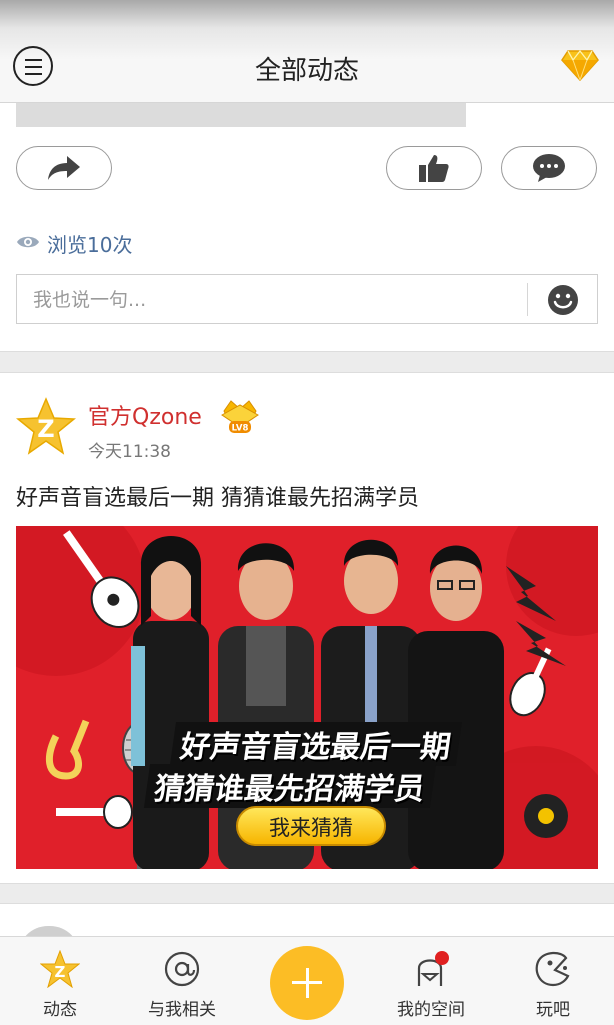 The width and height of the screenshot is (614, 1025). I want to click on nav-item-feed: Z 动态, so click(60, 981).